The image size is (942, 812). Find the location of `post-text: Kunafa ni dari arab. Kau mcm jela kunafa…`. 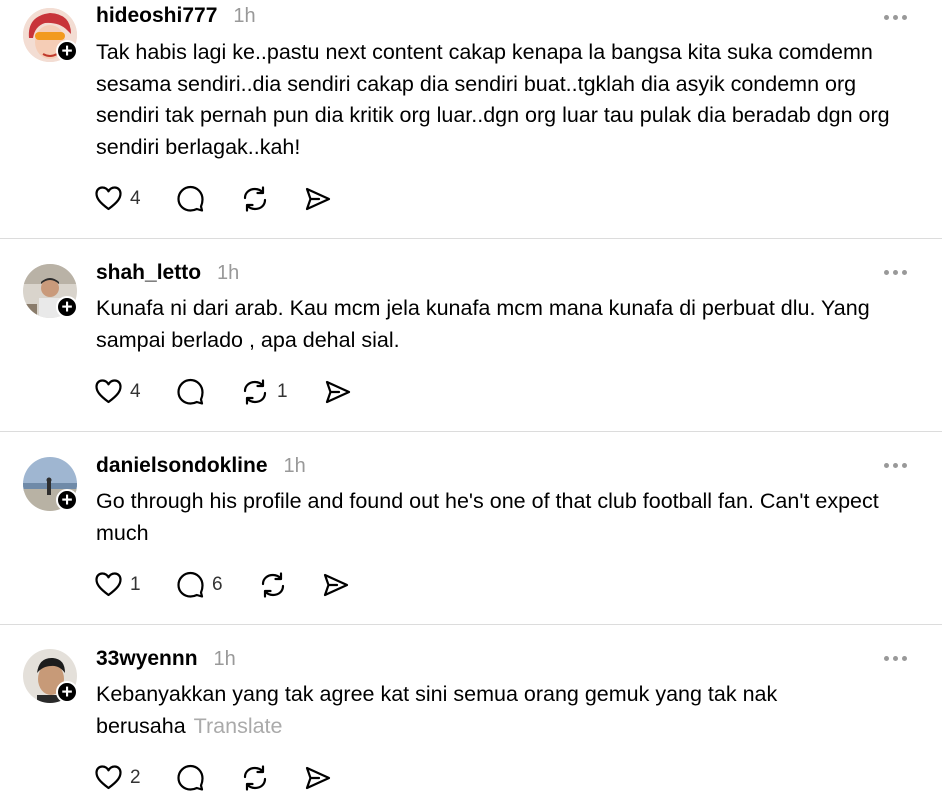

post-text: Kunafa ni dari arab. Kau mcm jela kunafa… is located at coordinates (483, 324).